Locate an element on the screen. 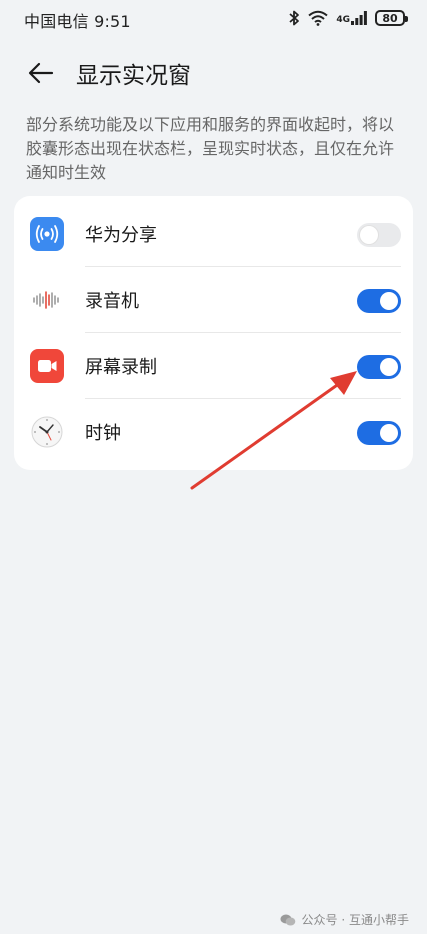 This screenshot has width=427, height=934. list-item-huawei-share: 华为分享 is located at coordinates (213, 234).